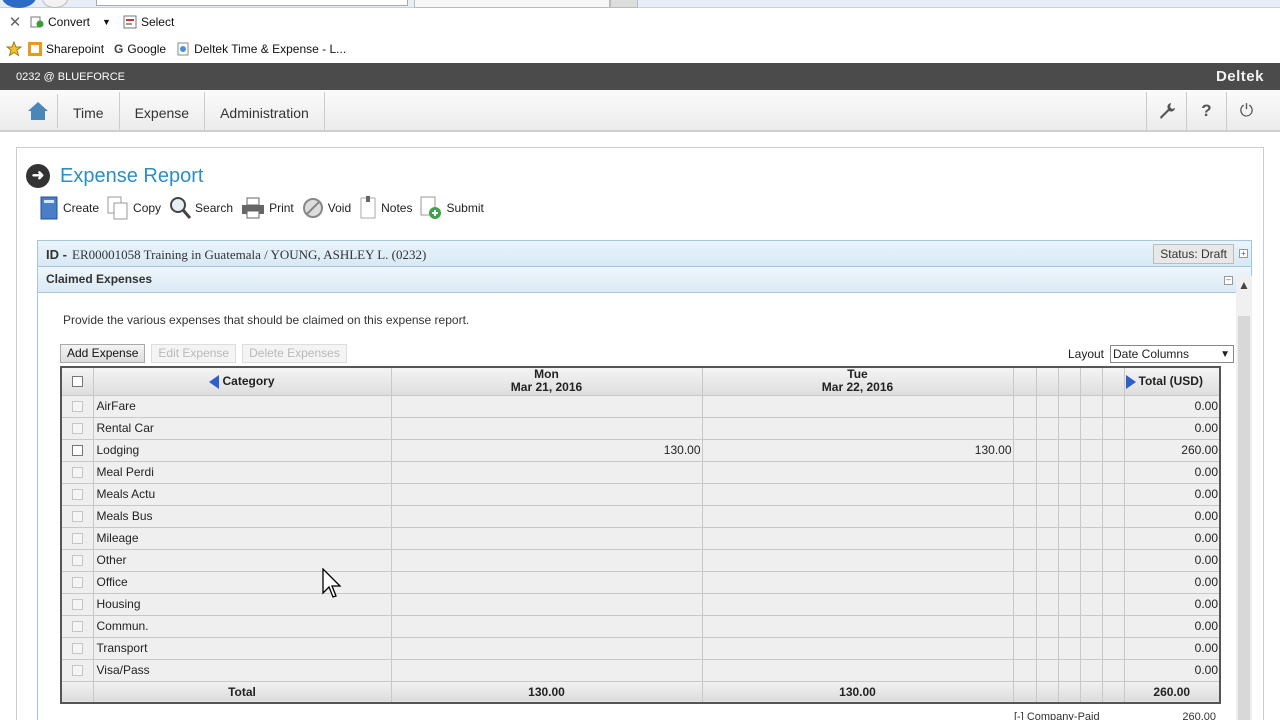 The width and height of the screenshot is (1280, 720). What do you see at coordinates (66, 49) in the screenshot?
I see `favorite-sharepoint: Sharepoint` at bounding box center [66, 49].